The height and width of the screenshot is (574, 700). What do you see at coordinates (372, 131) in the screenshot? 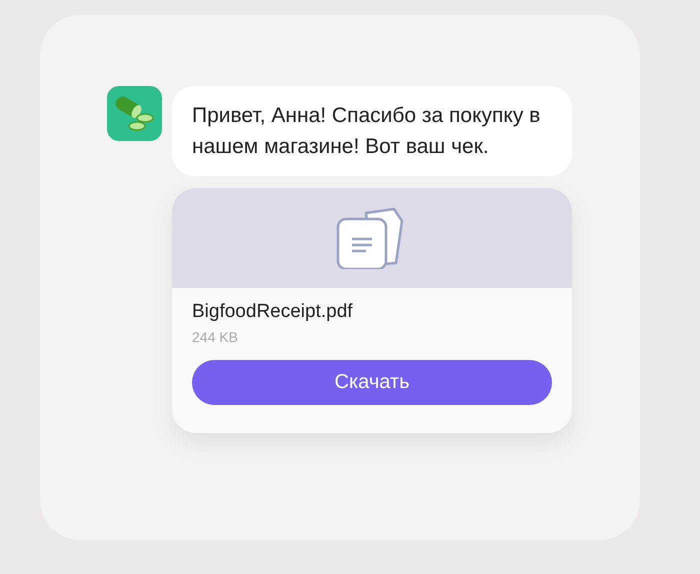
I see `message-bubble: Привет, Анна! Спасибо за покупку в нашем магазине! Вот ваш чек.` at bounding box center [372, 131].